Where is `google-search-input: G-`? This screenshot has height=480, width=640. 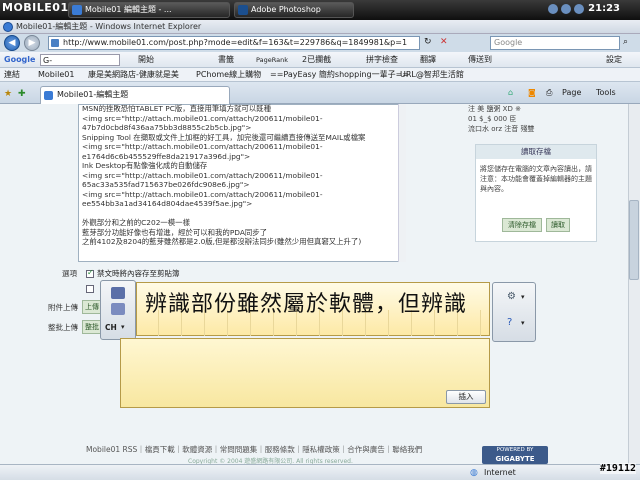
google-search-input: G- is located at coordinates (80, 60).